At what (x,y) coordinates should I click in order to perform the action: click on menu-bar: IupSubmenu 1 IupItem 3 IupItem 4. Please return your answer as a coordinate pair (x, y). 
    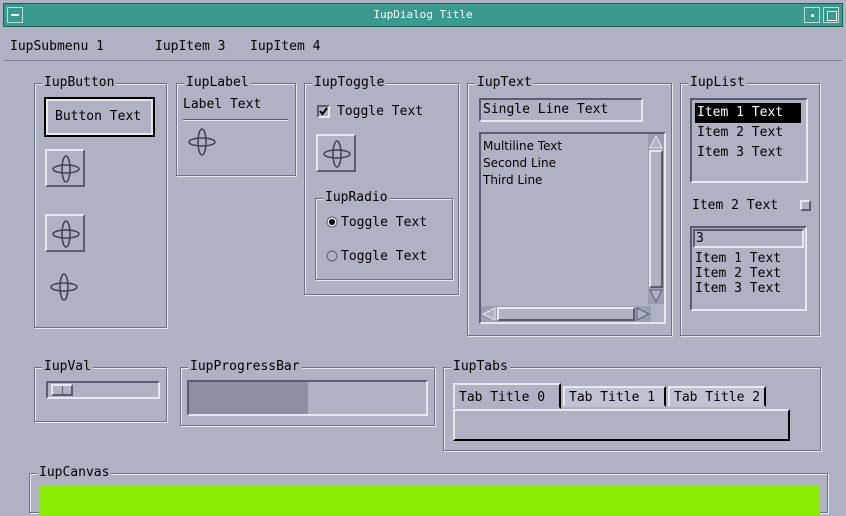
    Looking at the image, I should click on (423, 45).